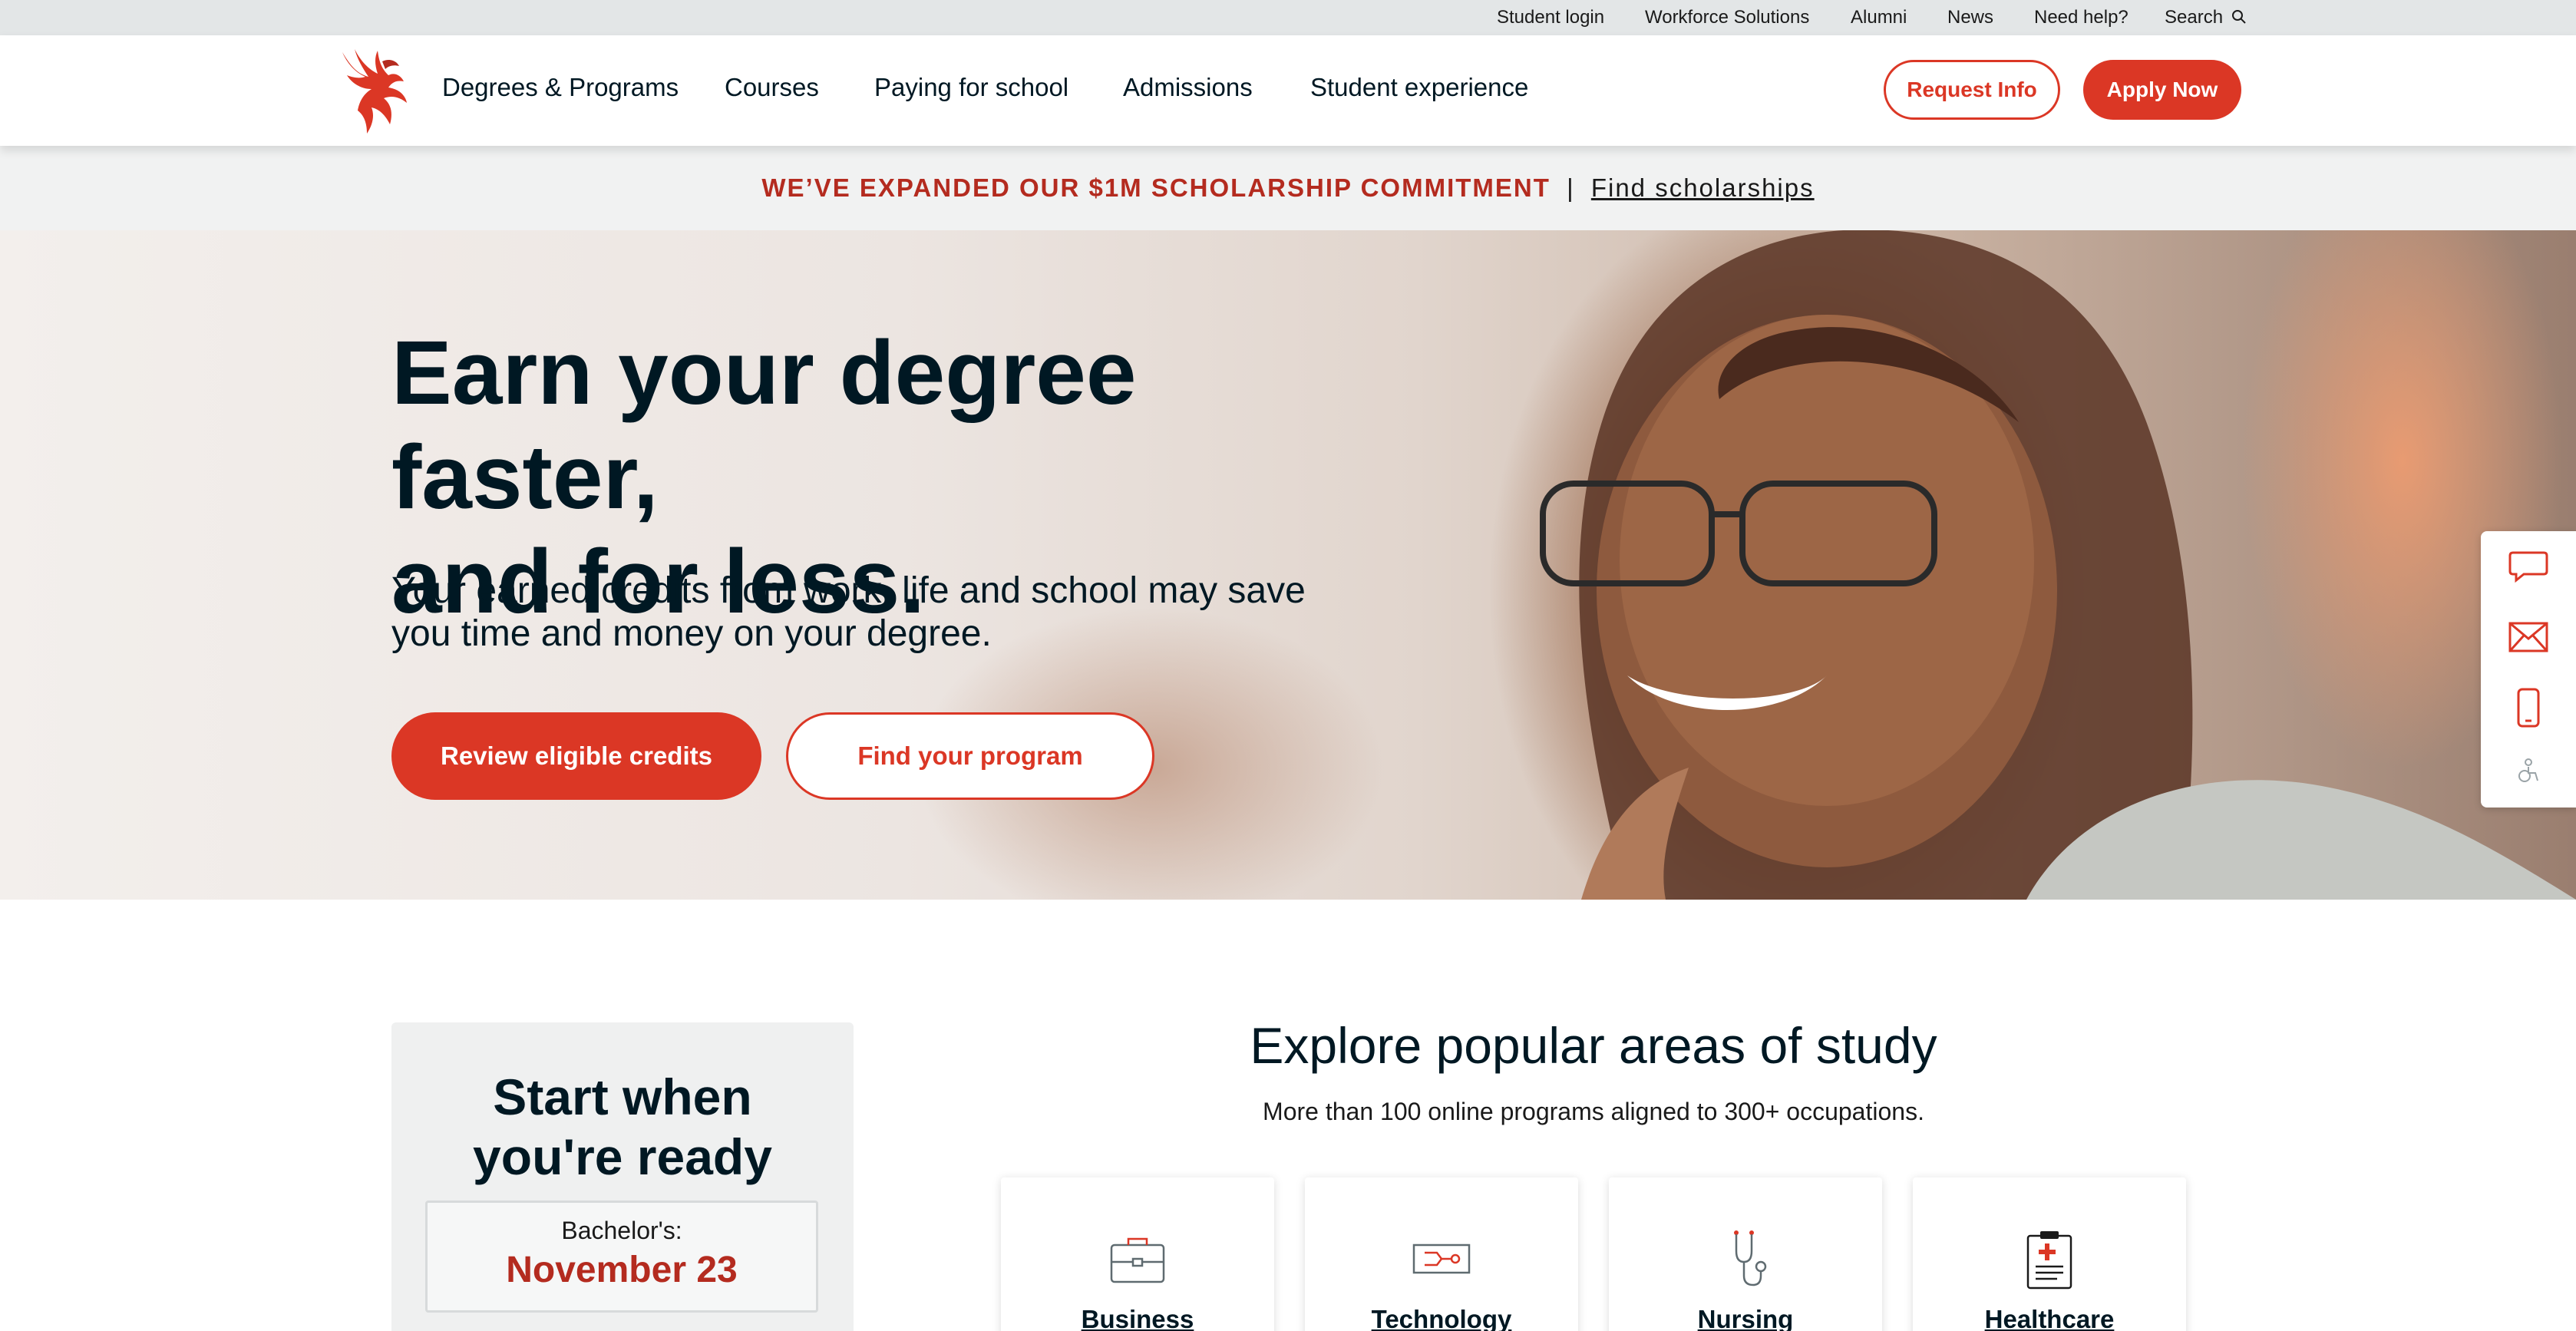 This screenshot has height=1331, width=2576. Describe the element at coordinates (1137, 1318) in the screenshot. I see `study-area-label: Business` at that location.